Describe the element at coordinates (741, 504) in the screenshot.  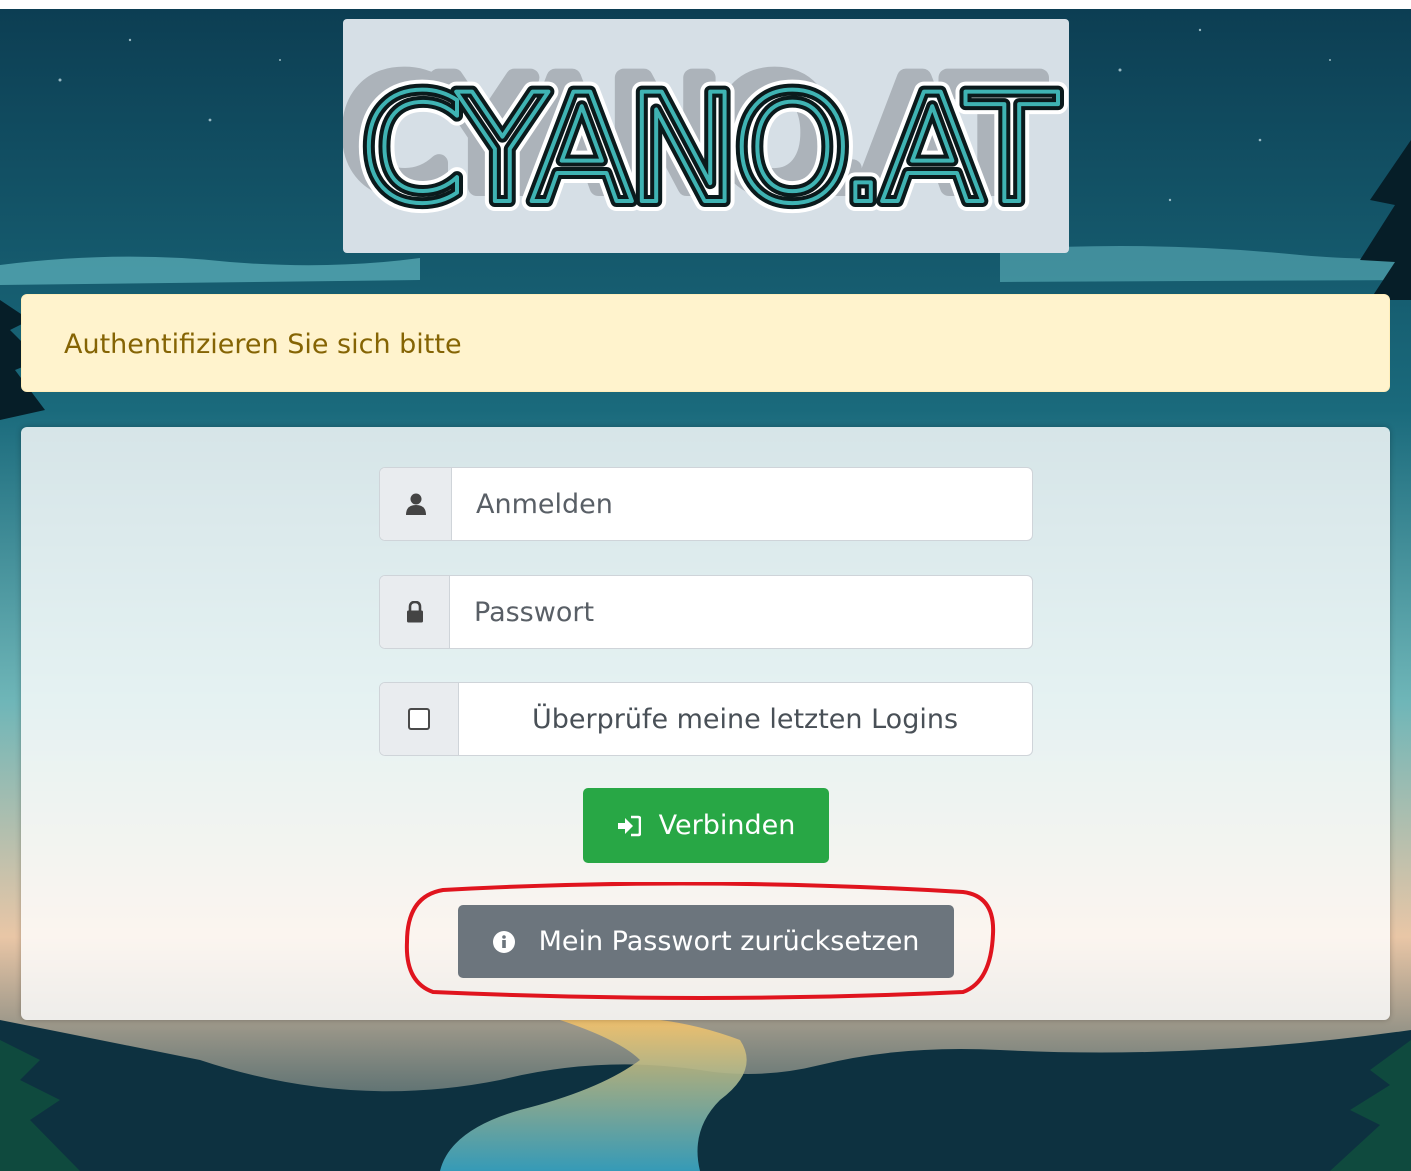
I see `username-input` at that location.